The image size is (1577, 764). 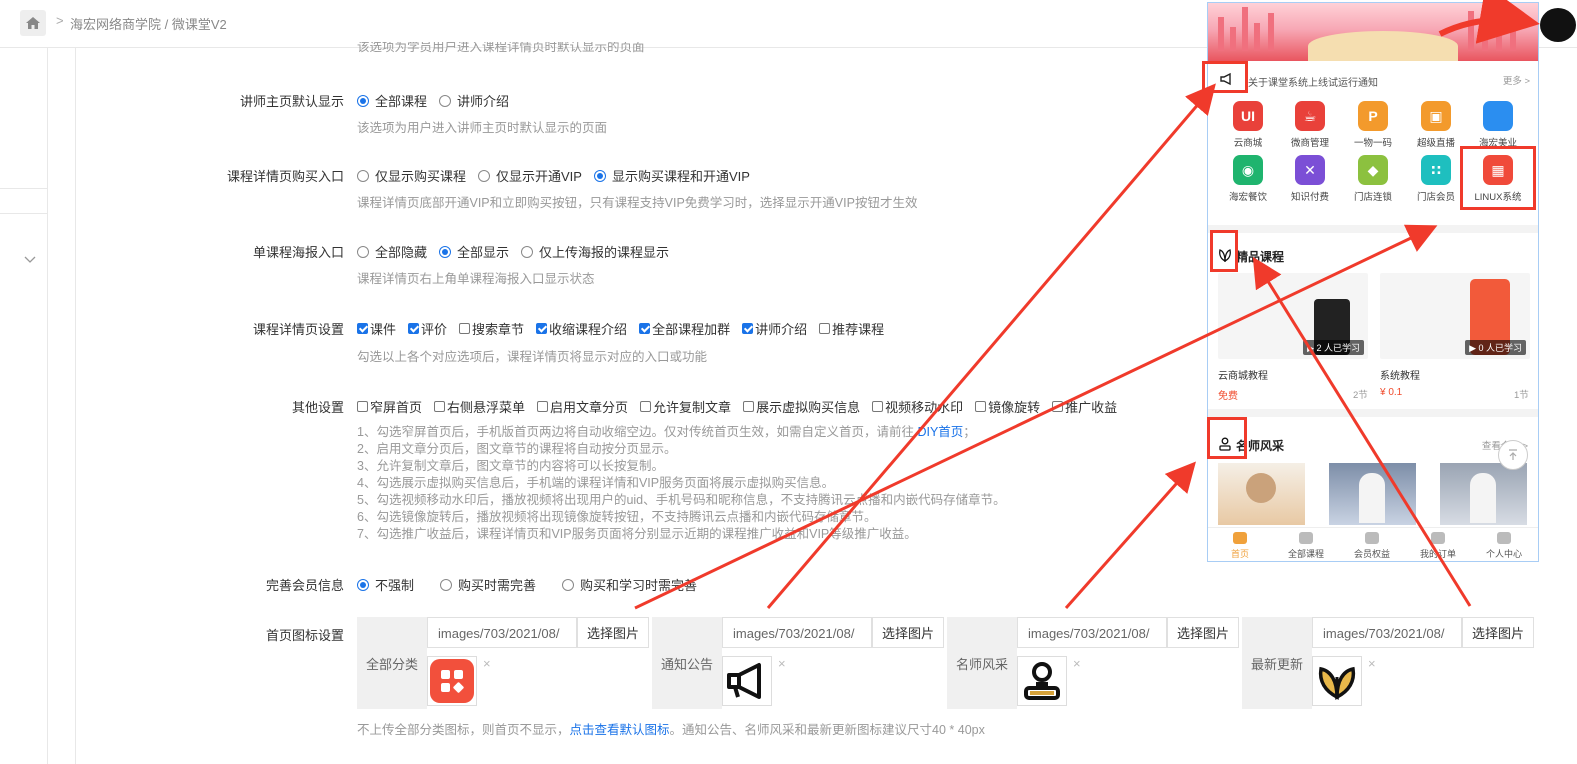 What do you see at coordinates (1438, 538) in the screenshot?
I see `order-icon` at bounding box center [1438, 538].